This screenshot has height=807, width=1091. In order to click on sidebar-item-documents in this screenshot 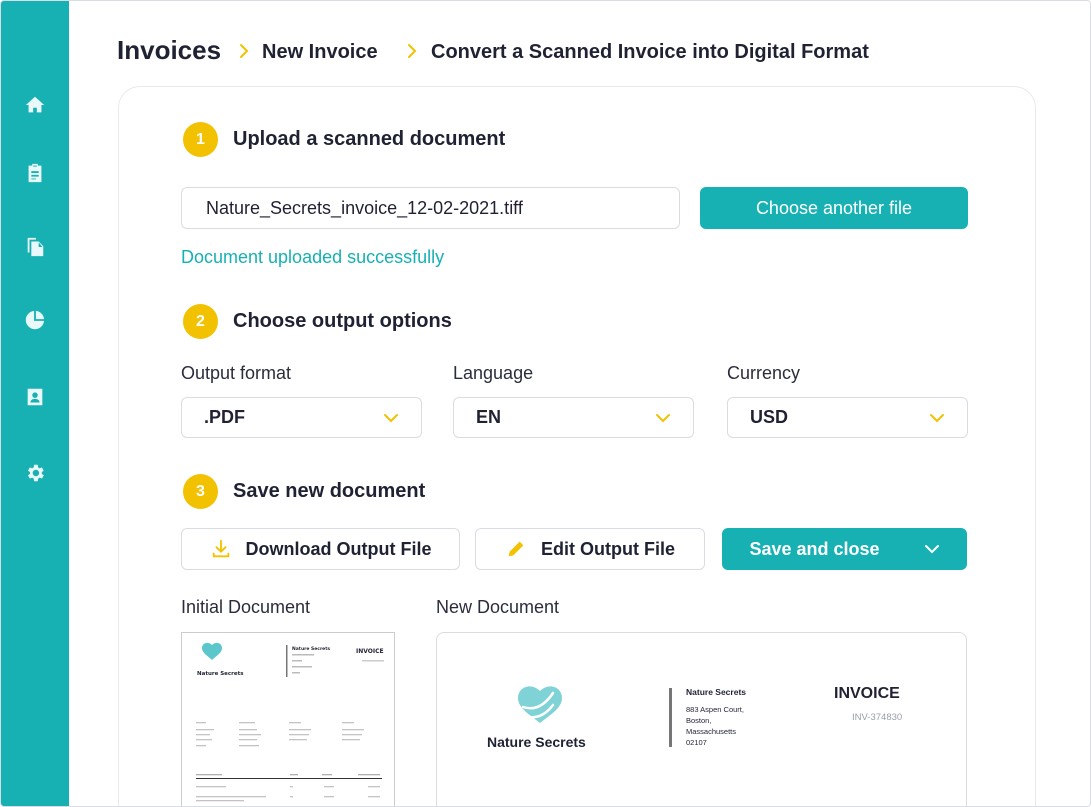, I will do `click(35, 247)`.